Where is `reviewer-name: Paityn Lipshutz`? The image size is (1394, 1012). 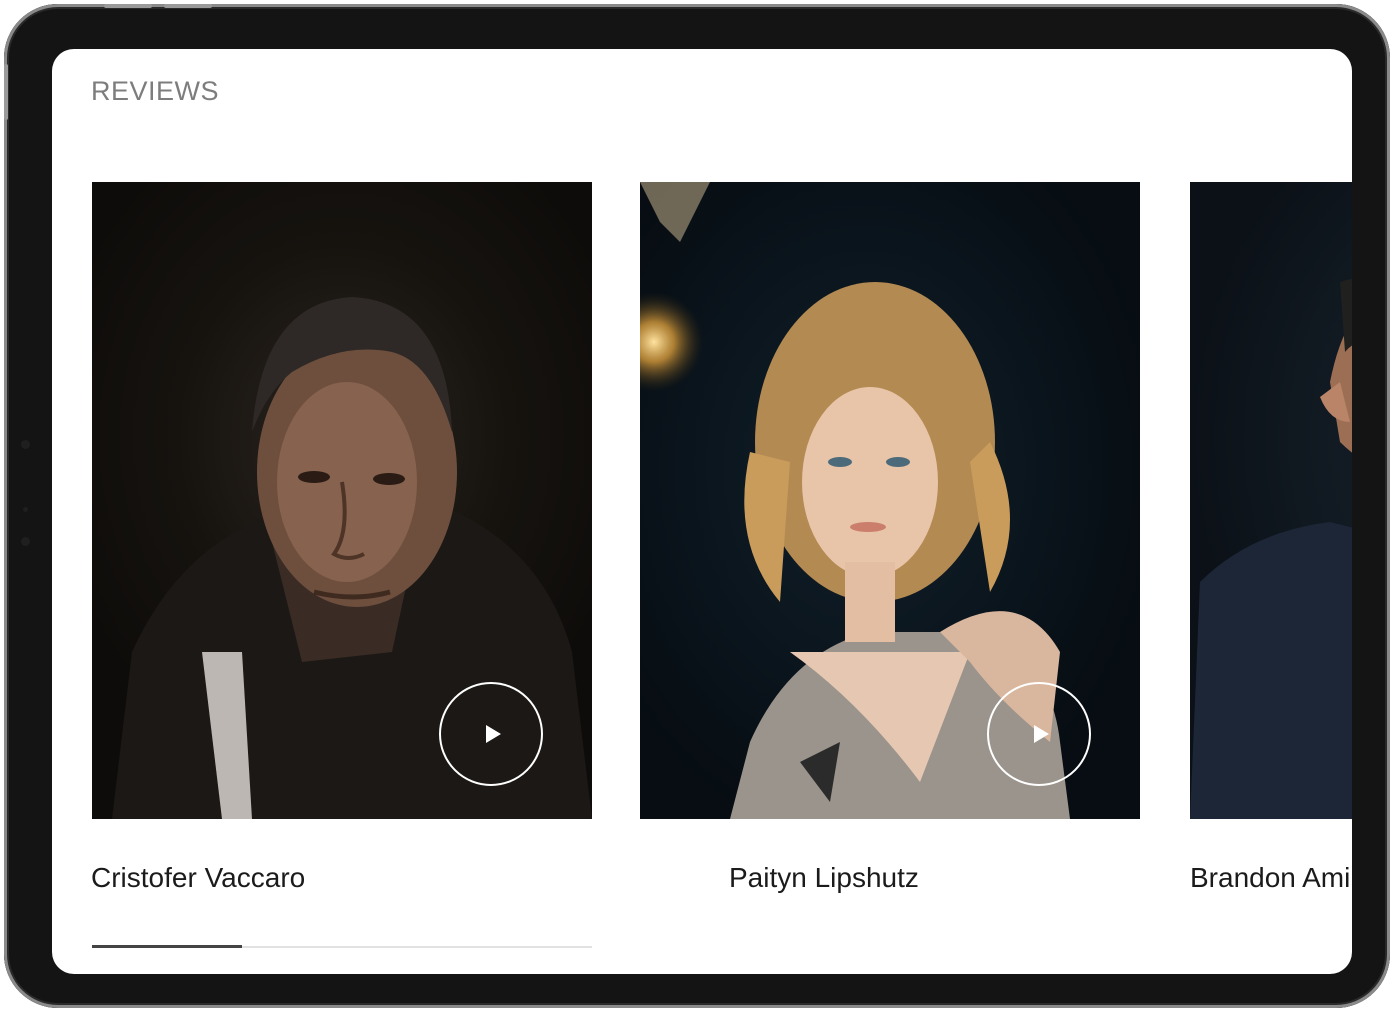 reviewer-name: Paityn Lipshutz is located at coordinates (824, 877).